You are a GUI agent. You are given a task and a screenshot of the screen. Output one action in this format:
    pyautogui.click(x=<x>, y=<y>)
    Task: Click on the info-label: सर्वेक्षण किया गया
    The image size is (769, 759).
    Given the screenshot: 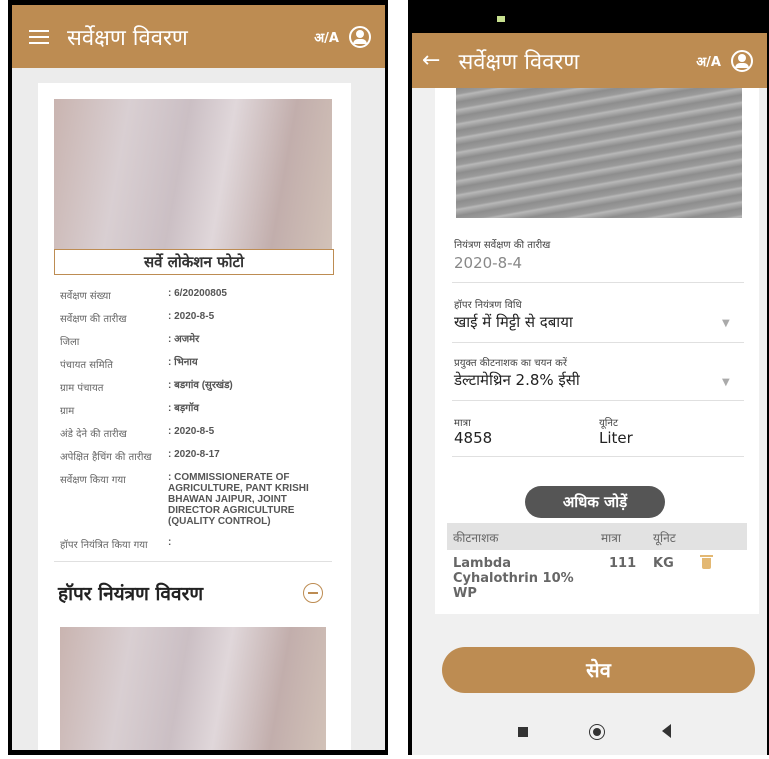 What is the action you would take?
    pyautogui.click(x=93, y=480)
    